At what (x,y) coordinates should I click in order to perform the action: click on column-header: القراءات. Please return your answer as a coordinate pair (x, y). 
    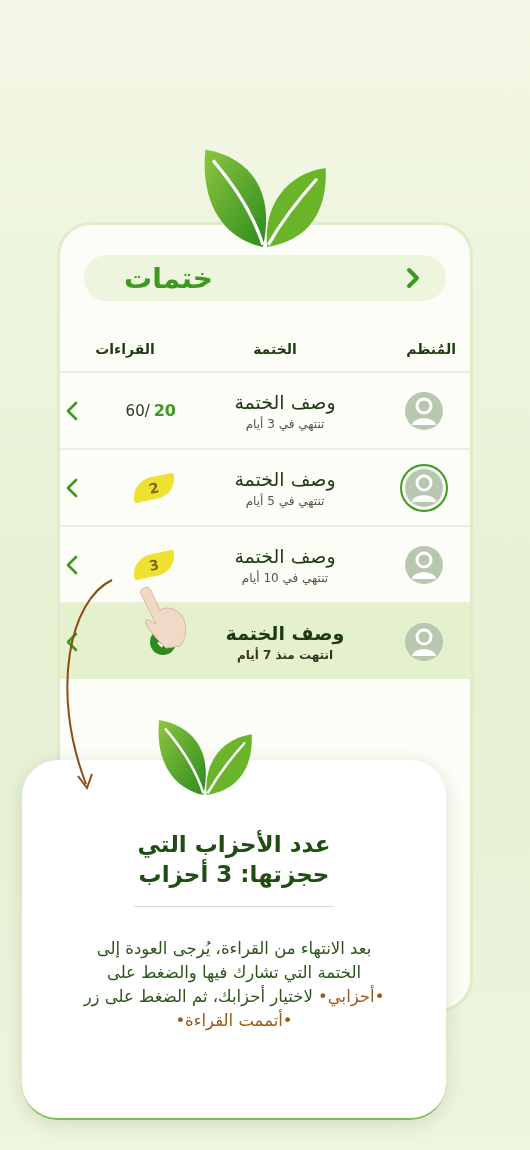
    Looking at the image, I should click on (125, 349).